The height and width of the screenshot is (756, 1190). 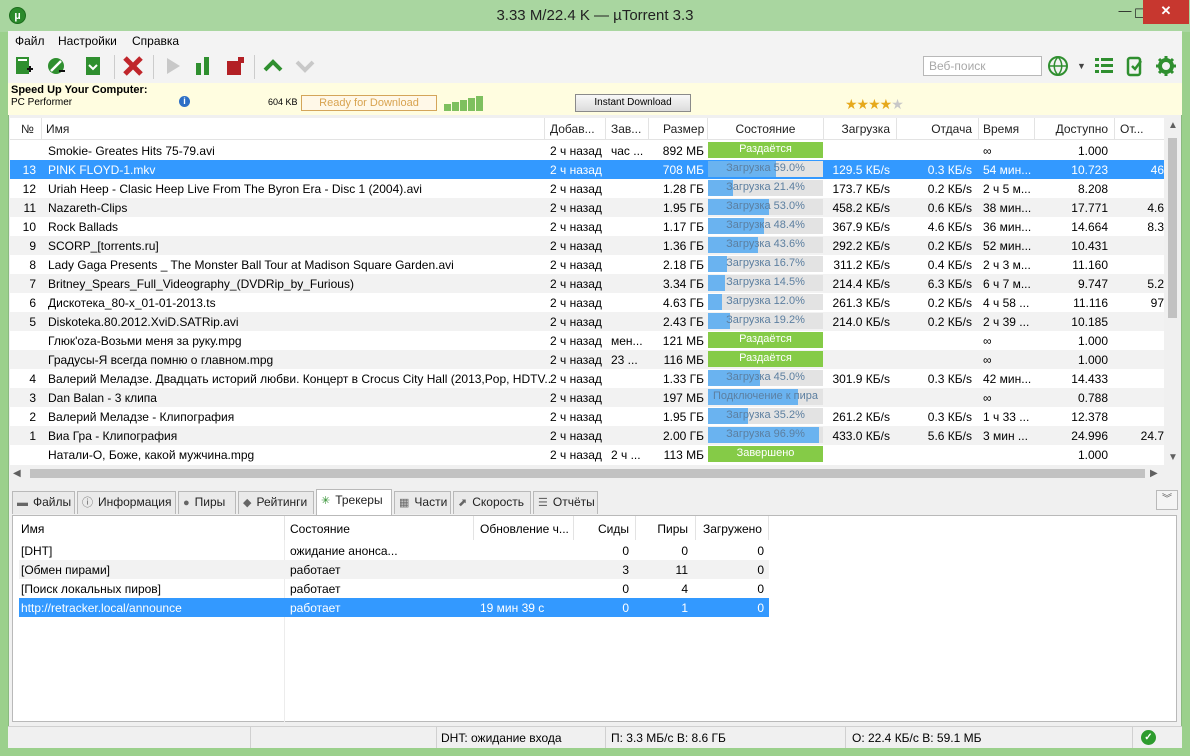 I want to click on tab-ratings: ◆ Рейтинги, so click(x=276, y=502).